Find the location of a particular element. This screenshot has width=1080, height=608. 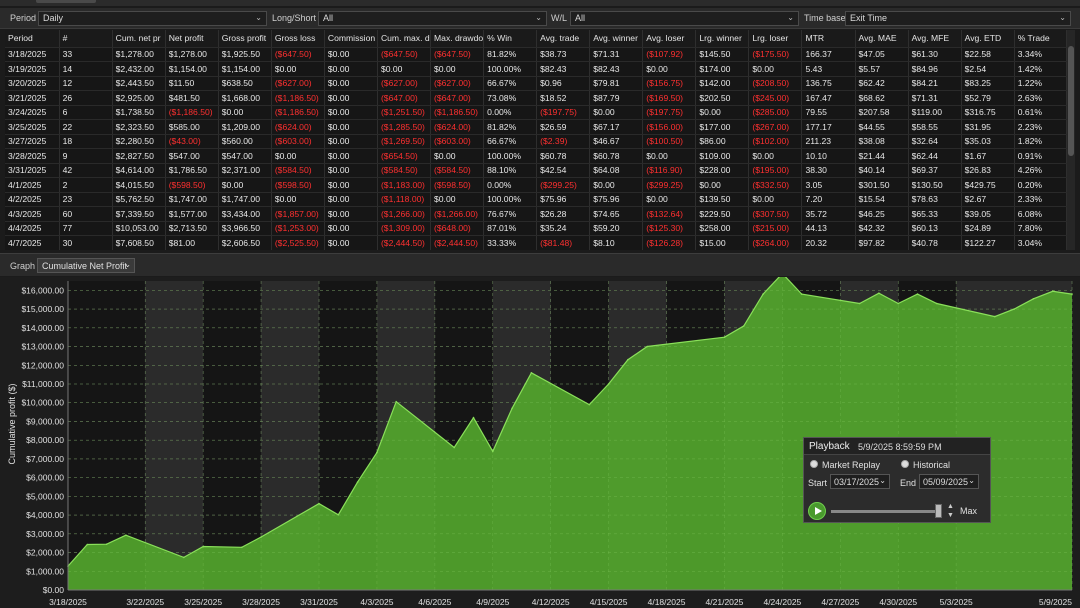

table-cell: 77 is located at coordinates (86, 228).